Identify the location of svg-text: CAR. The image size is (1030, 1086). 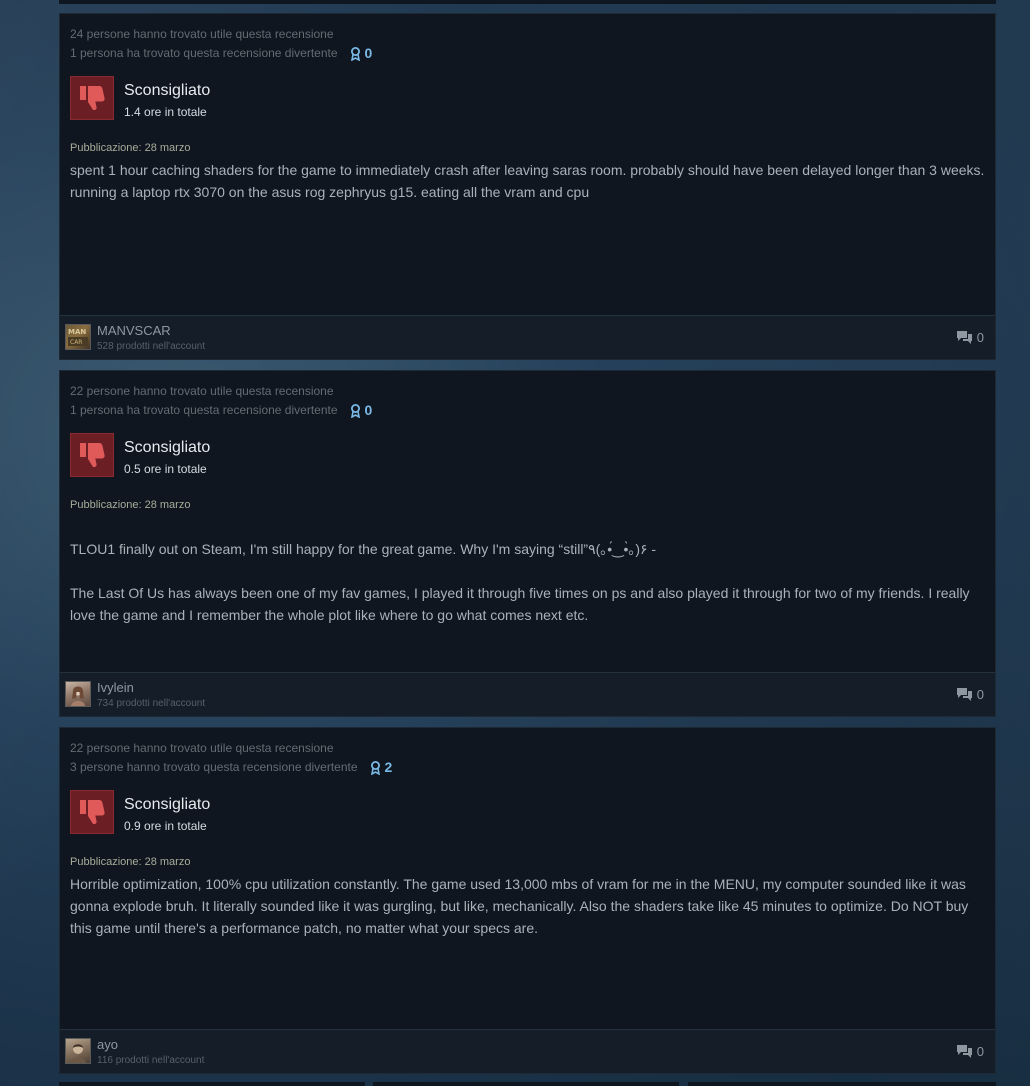
(76, 342).